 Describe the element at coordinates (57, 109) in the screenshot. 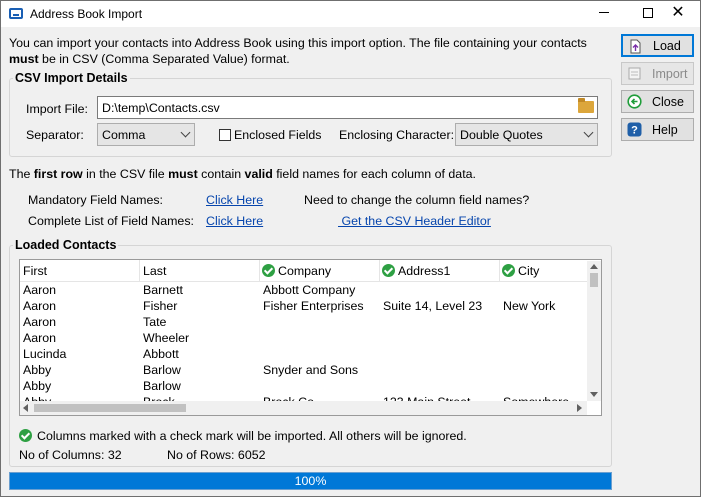

I see `import-file-label: Import File:` at that location.